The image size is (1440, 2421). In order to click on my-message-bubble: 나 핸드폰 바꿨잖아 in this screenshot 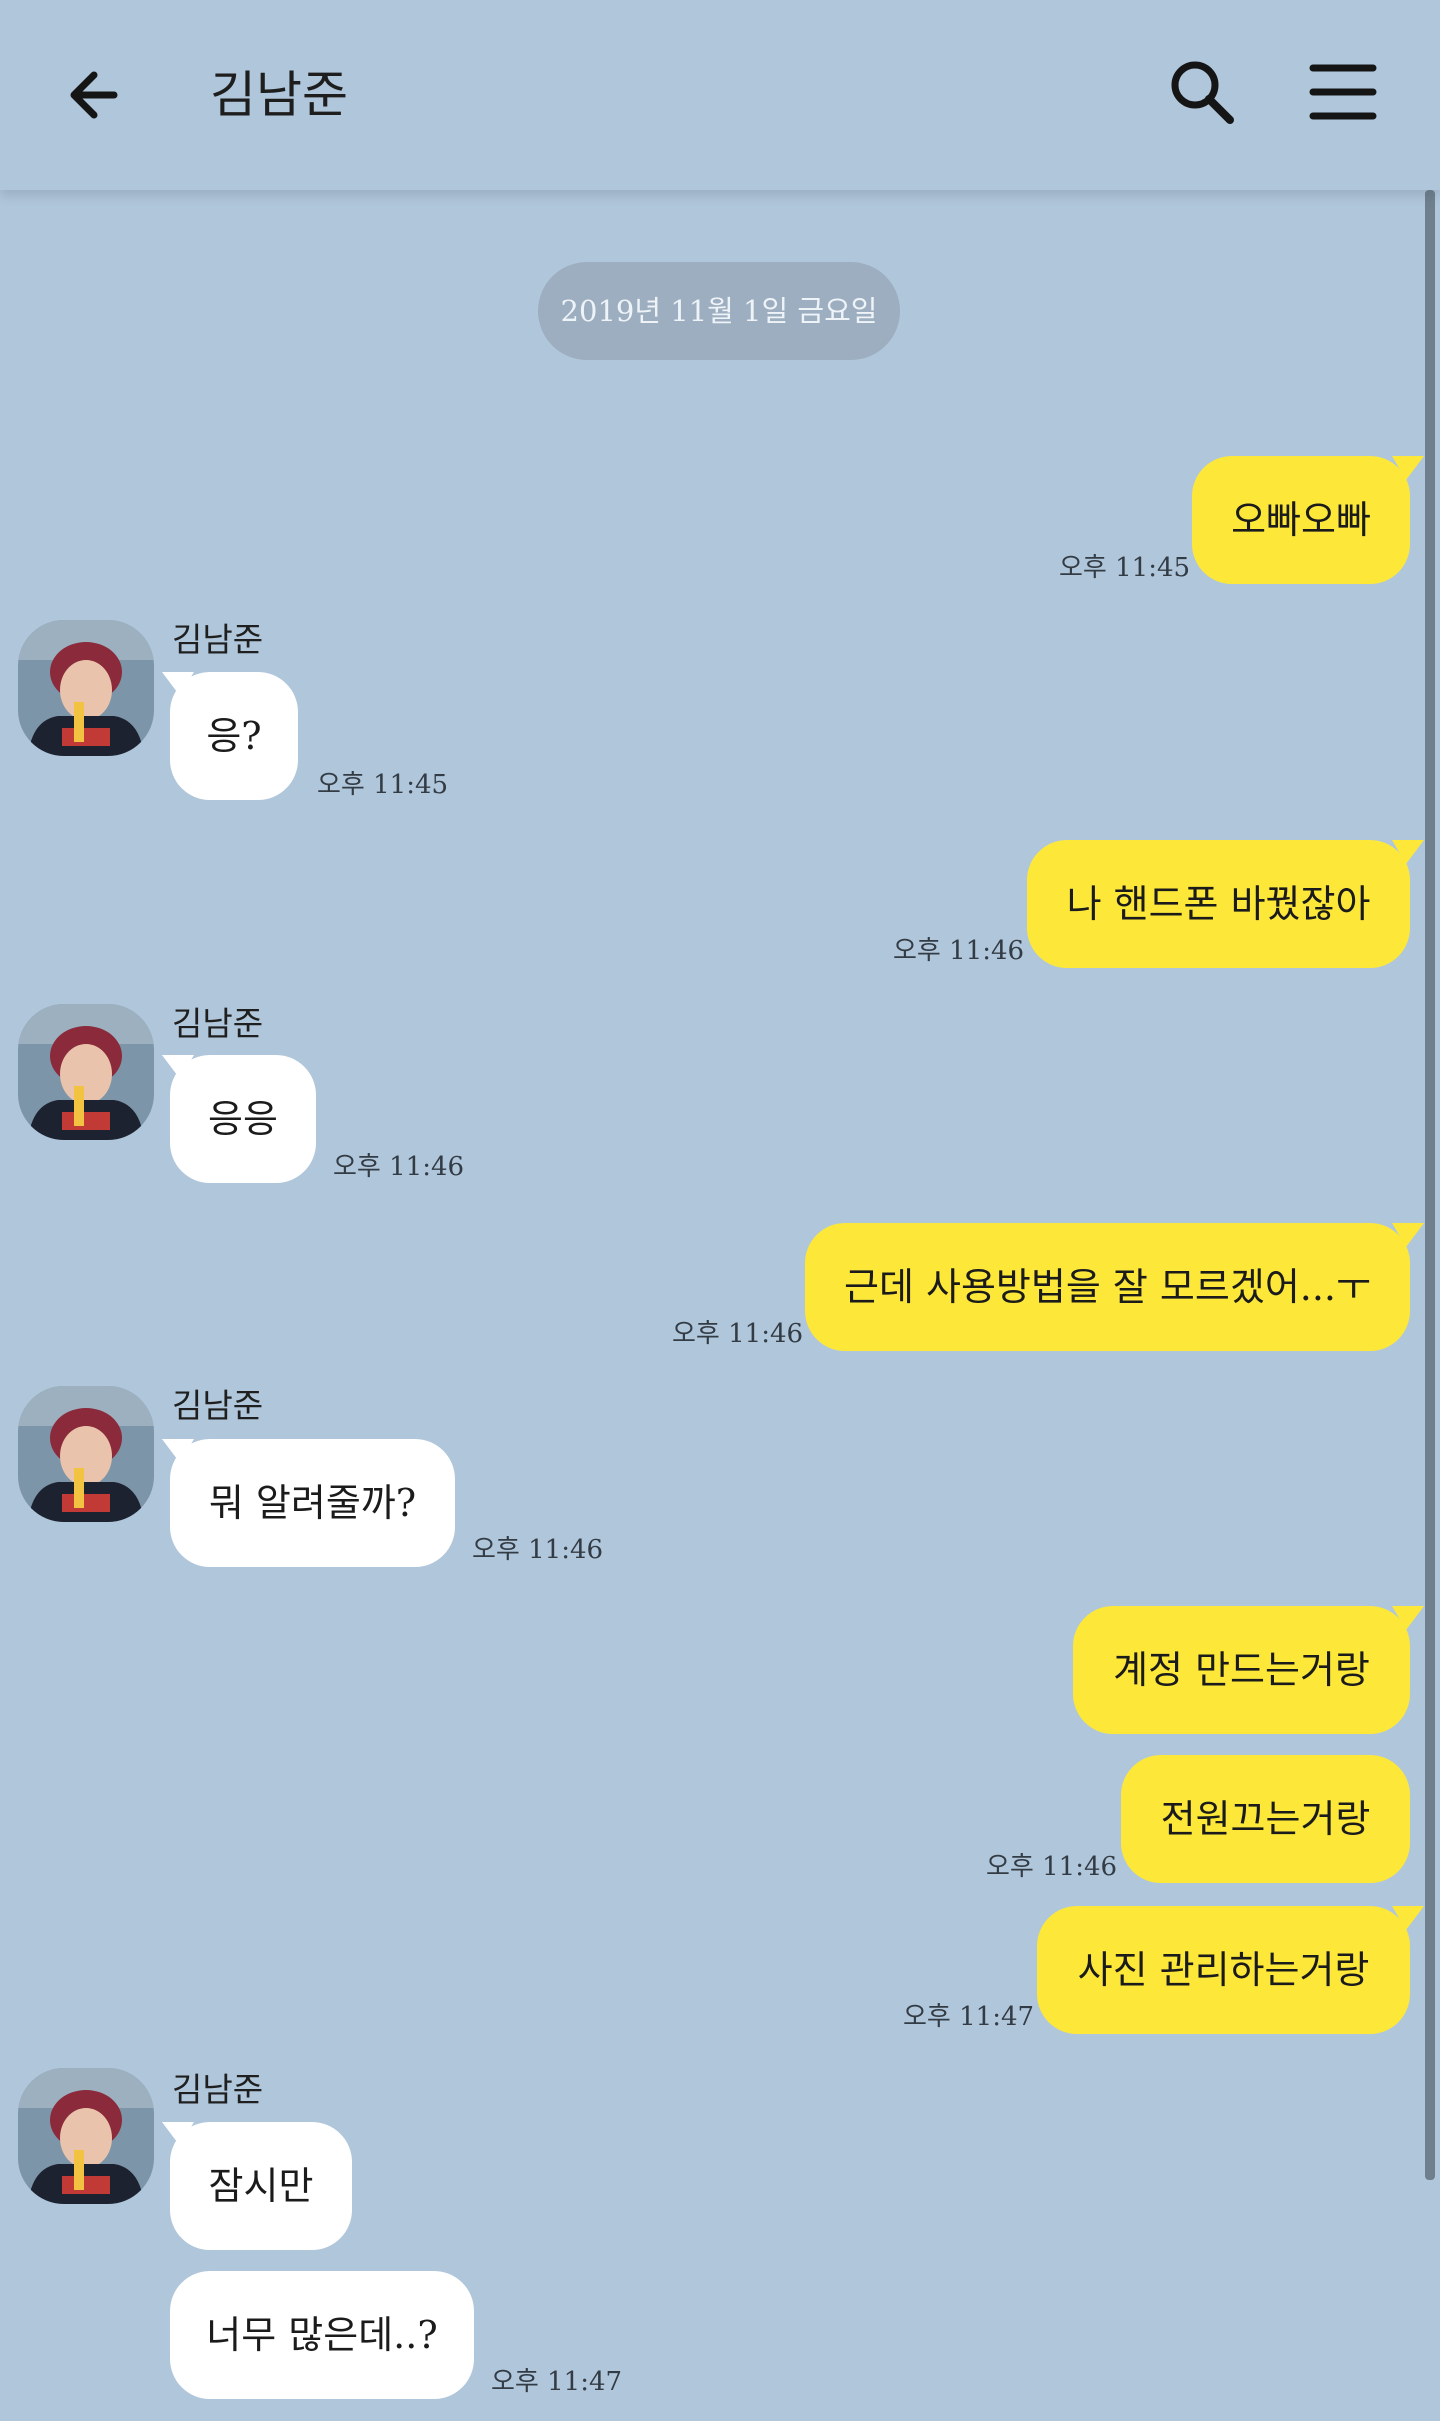, I will do `click(1218, 904)`.